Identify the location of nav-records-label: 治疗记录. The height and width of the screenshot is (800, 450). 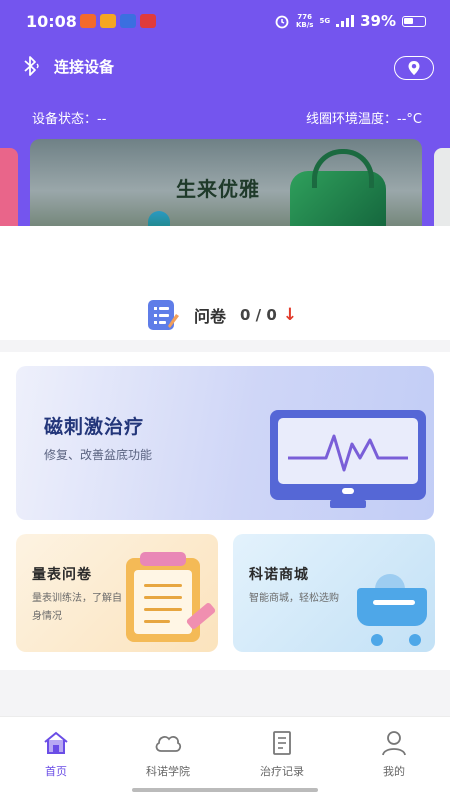
(282, 771).